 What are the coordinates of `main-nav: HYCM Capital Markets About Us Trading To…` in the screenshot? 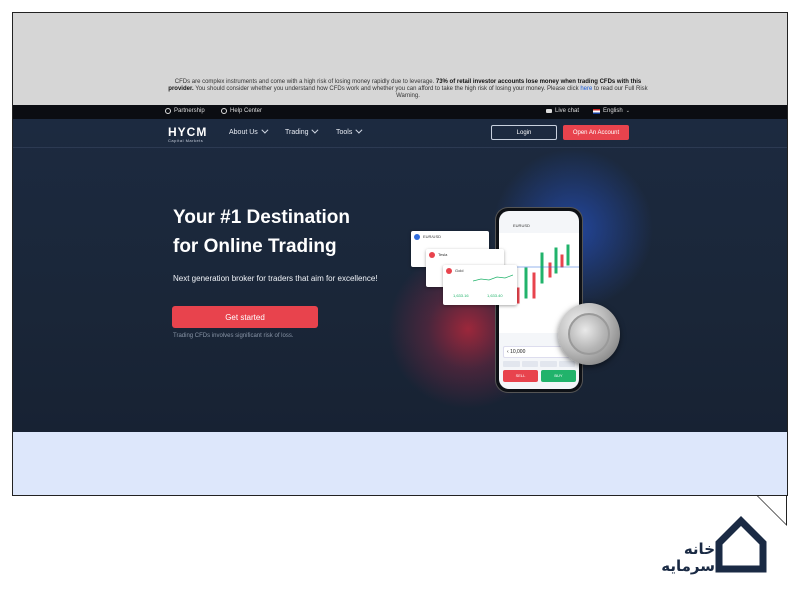 It's located at (400, 133).